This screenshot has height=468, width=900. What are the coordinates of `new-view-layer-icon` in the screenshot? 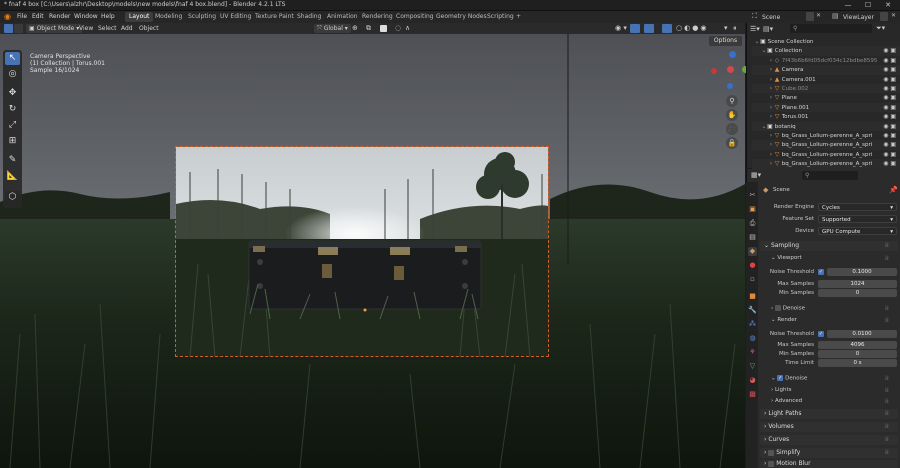 It's located at (884, 16).